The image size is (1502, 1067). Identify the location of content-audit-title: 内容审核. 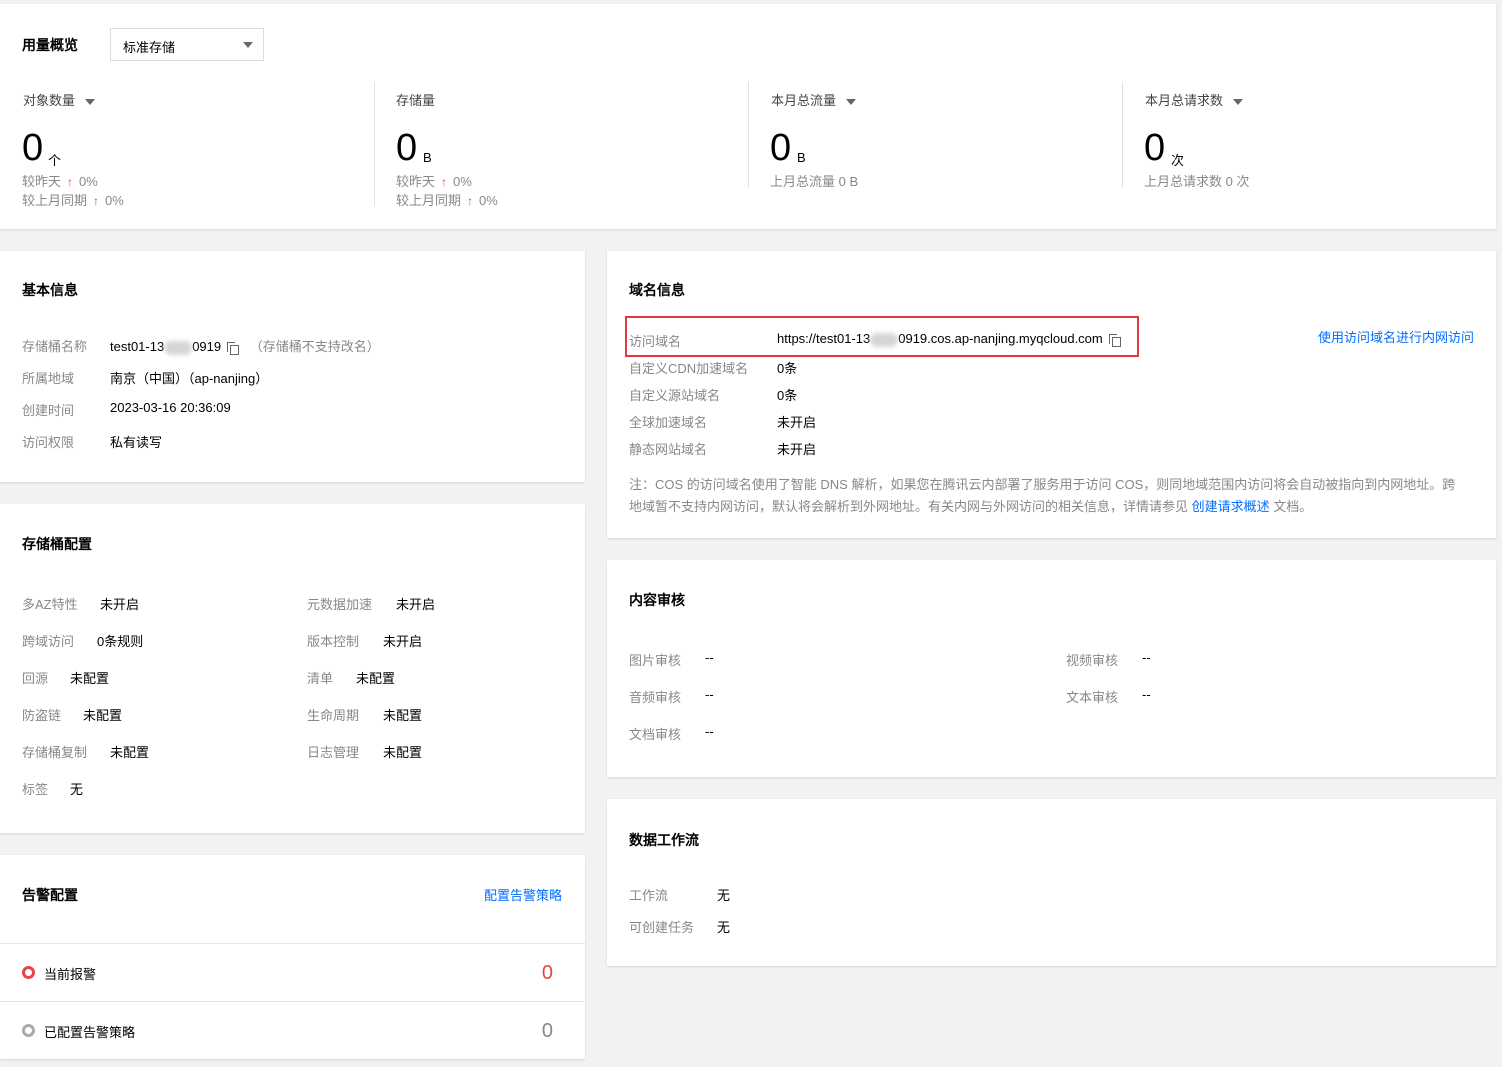
(657, 600).